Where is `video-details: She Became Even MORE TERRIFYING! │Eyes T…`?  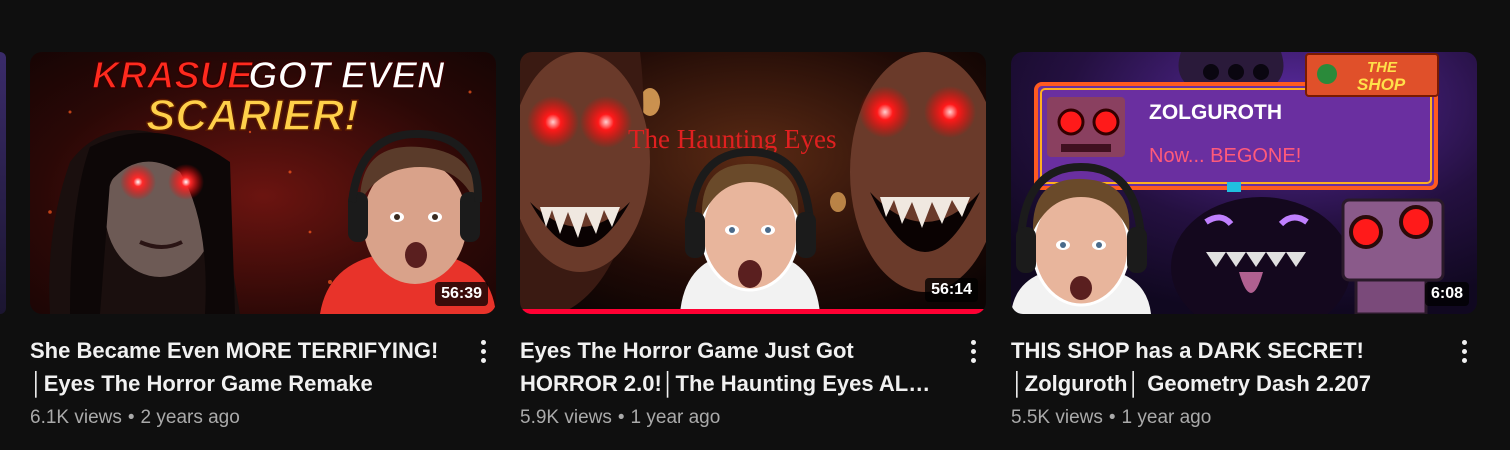
video-details: She Became Even MORE TERRIFYING! │Eyes T… is located at coordinates (263, 382).